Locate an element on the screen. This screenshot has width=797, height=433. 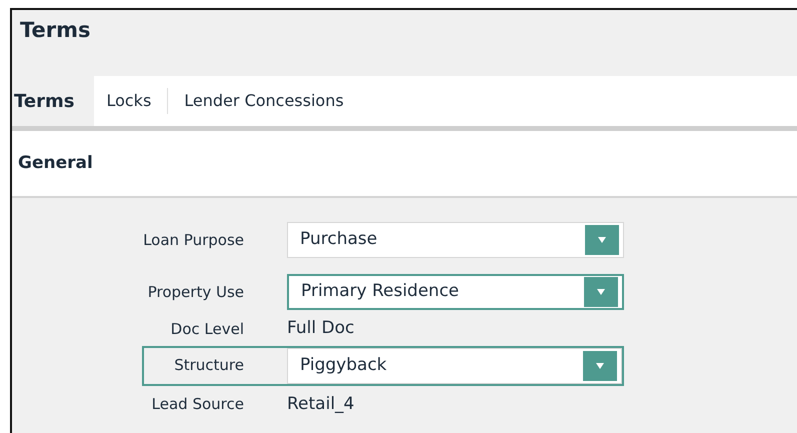
field-label: Loan Purpose is located at coordinates (193, 240).